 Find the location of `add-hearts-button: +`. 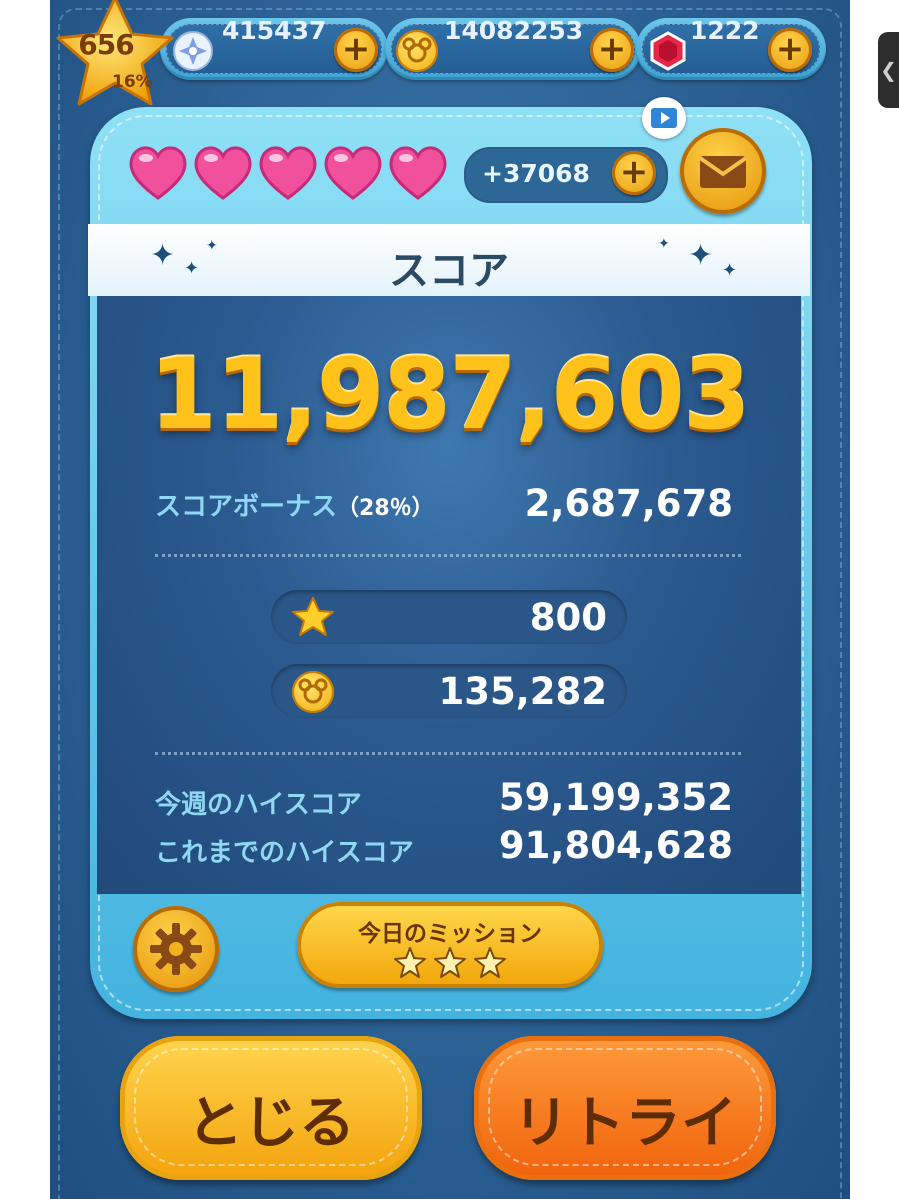

add-hearts-button: + is located at coordinates (634, 173).